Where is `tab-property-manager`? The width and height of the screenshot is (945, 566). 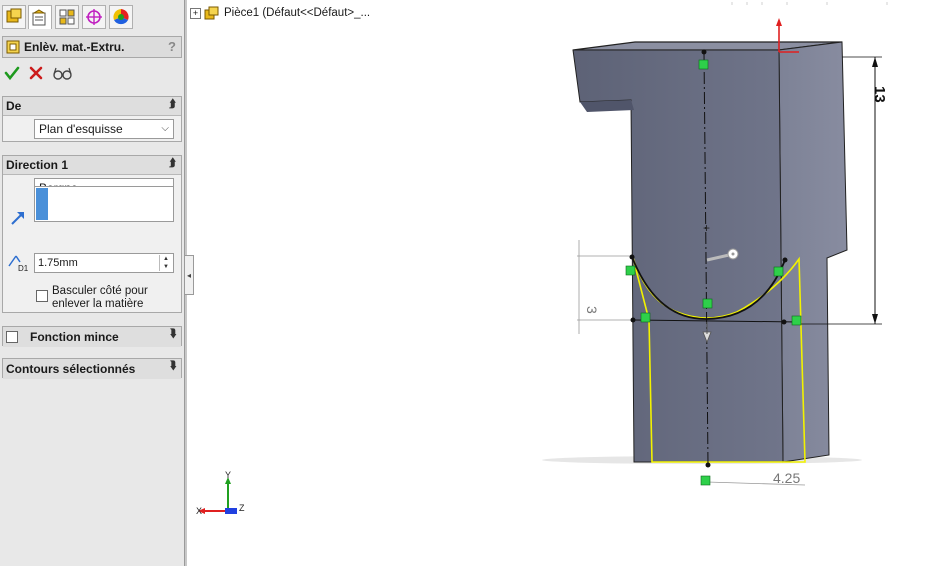
tab-property-manager is located at coordinates (40, 17).